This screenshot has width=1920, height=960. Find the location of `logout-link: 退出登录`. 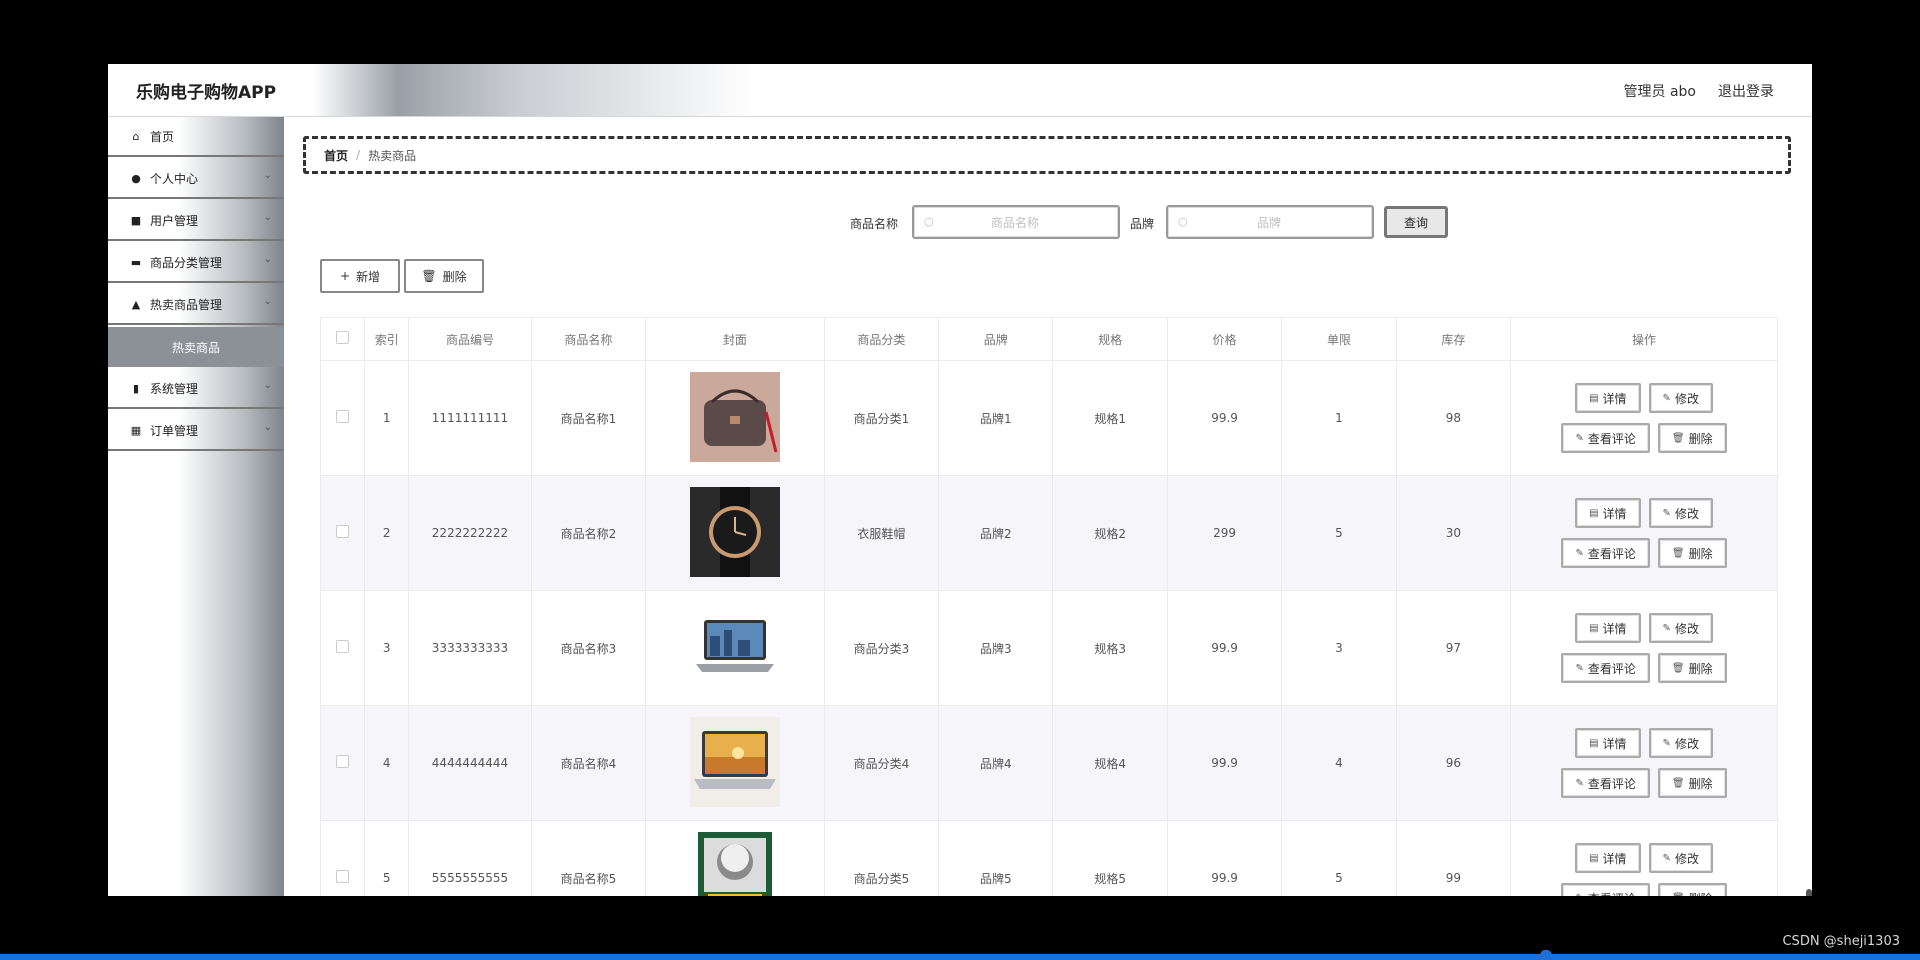

logout-link: 退出登录 is located at coordinates (1746, 91).